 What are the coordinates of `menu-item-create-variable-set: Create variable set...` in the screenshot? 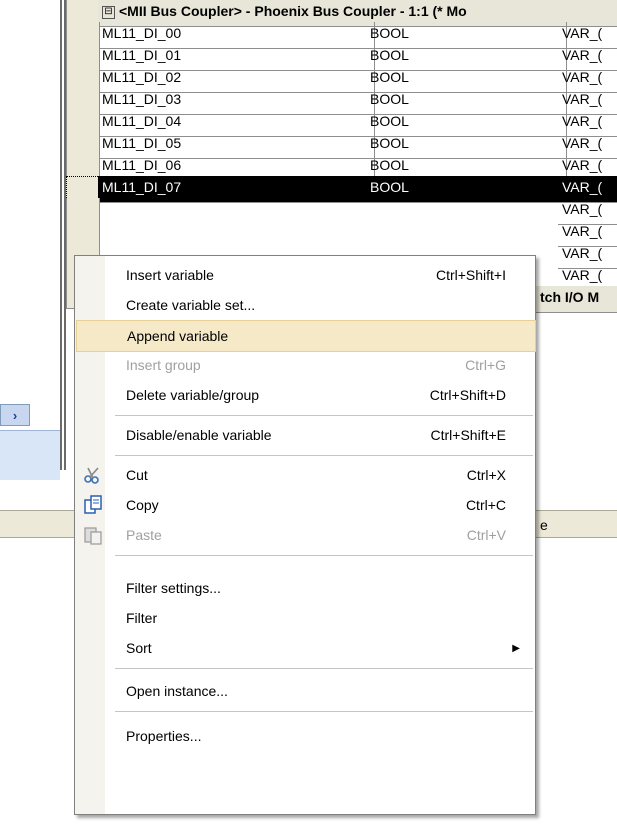 It's located at (305, 305).